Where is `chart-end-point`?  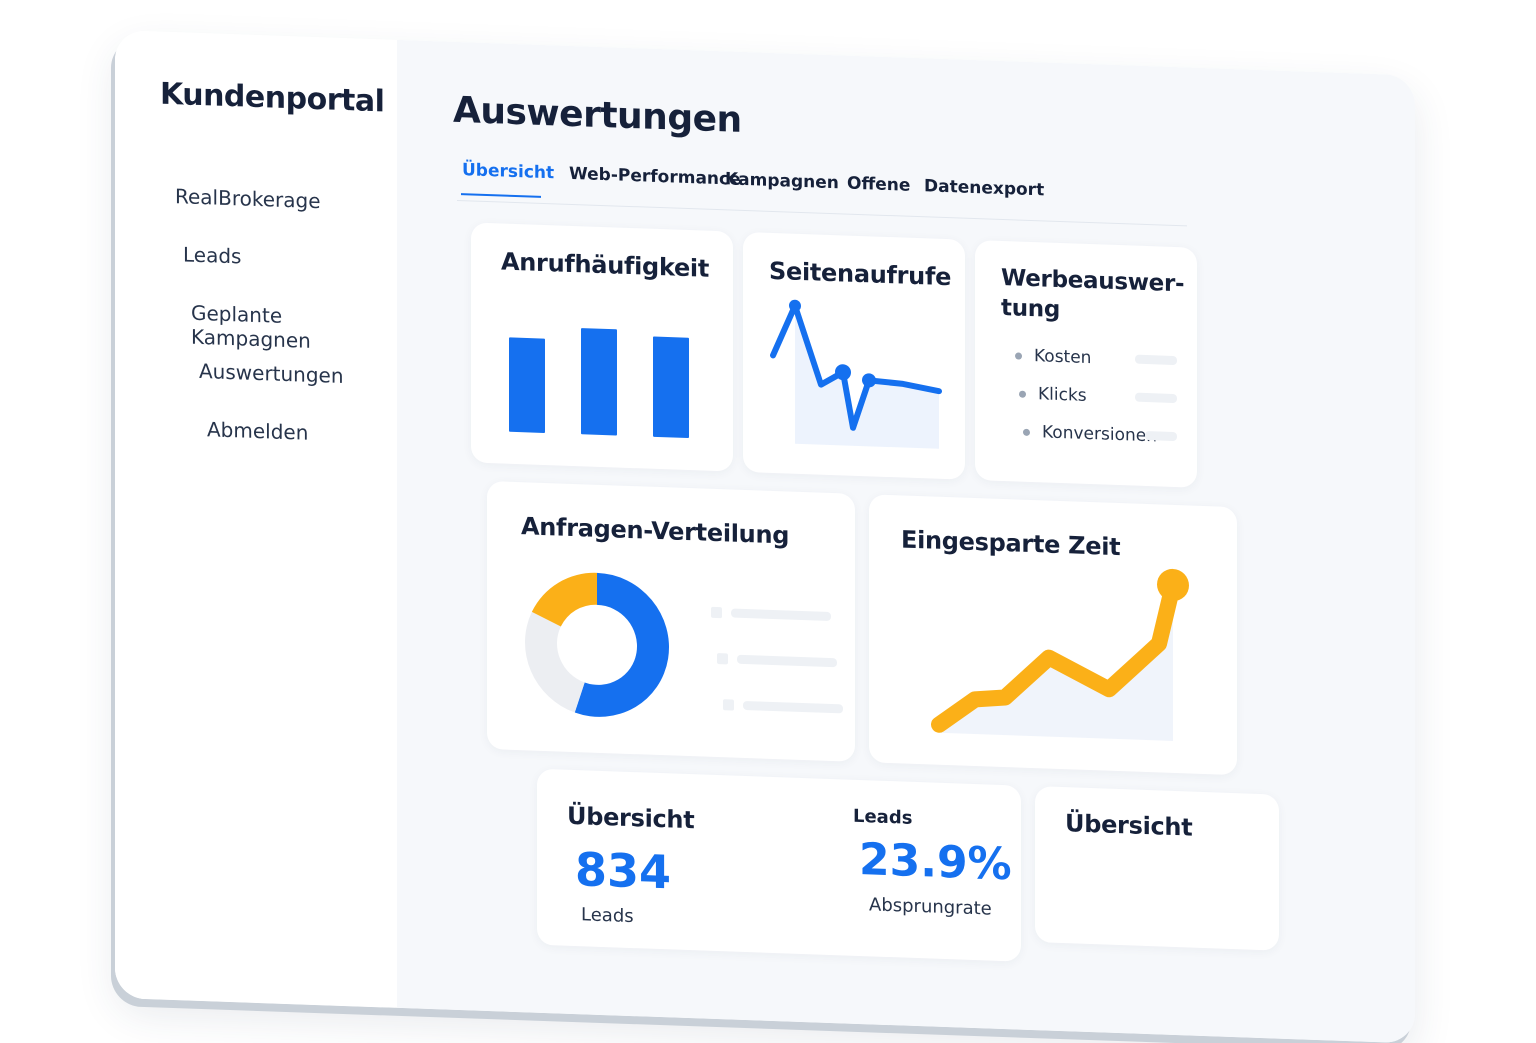
chart-end-point is located at coordinates (1173, 584).